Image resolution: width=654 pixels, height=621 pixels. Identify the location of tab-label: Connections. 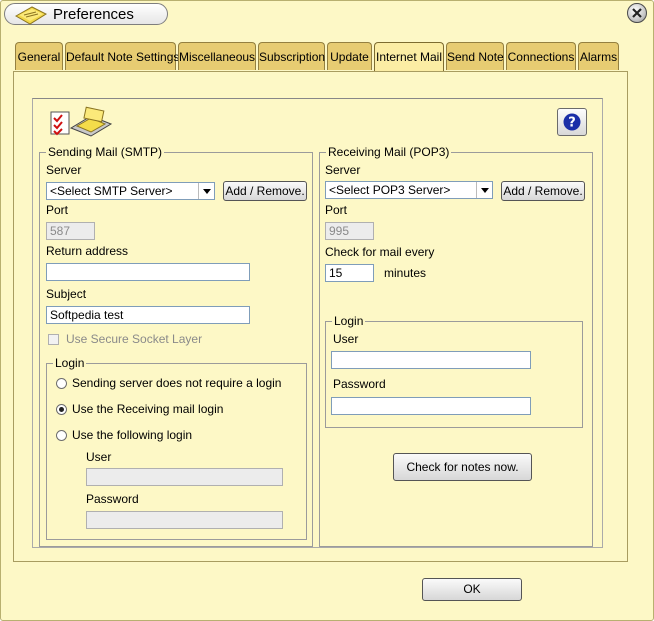
(541, 57).